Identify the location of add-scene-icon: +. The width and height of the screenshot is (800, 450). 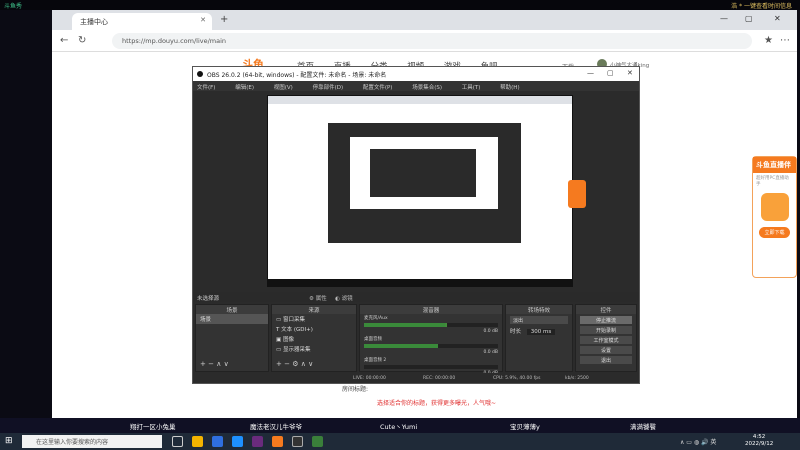
(203, 364).